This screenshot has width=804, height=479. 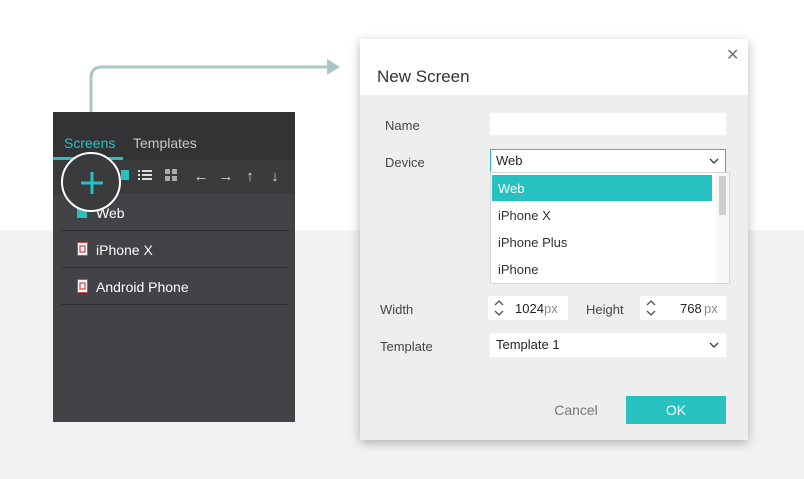 I want to click on dialog-title: New Screen, so click(x=423, y=76).